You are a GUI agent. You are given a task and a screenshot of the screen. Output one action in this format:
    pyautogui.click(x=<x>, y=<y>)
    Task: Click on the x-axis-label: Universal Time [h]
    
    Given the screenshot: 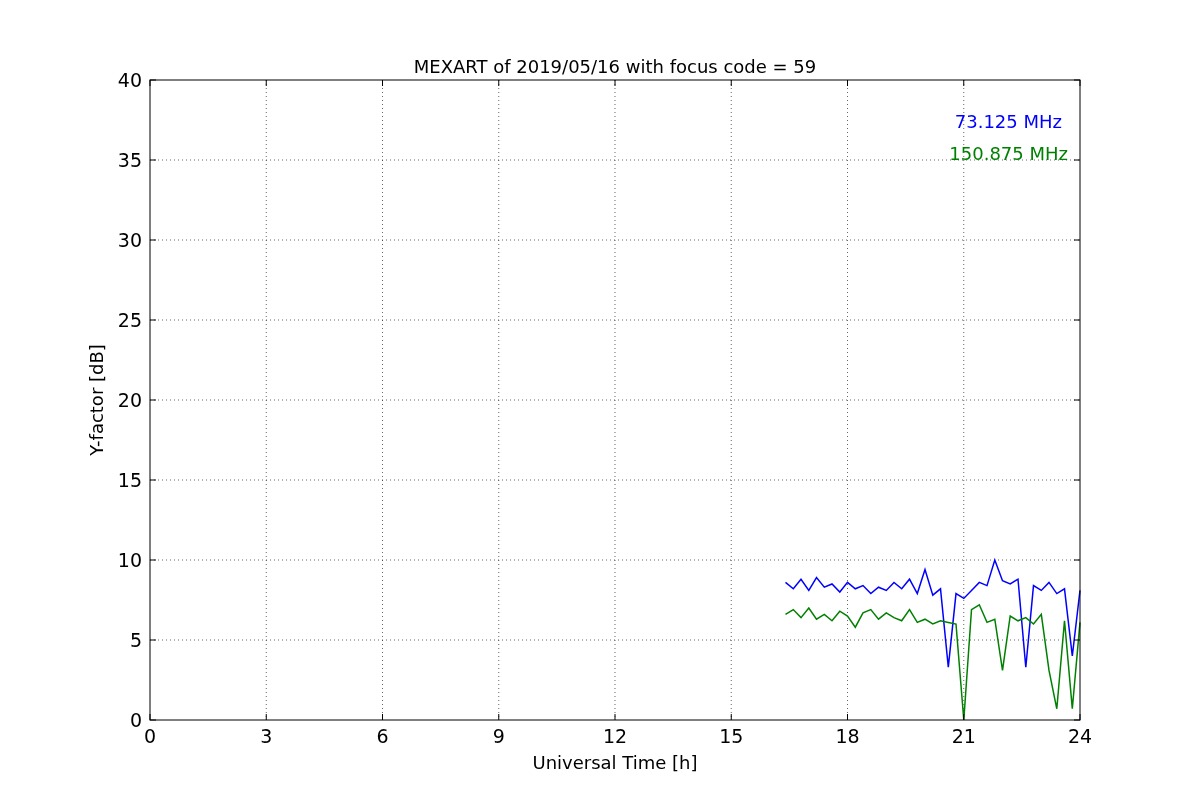 What is the action you would take?
    pyautogui.click(x=615, y=762)
    